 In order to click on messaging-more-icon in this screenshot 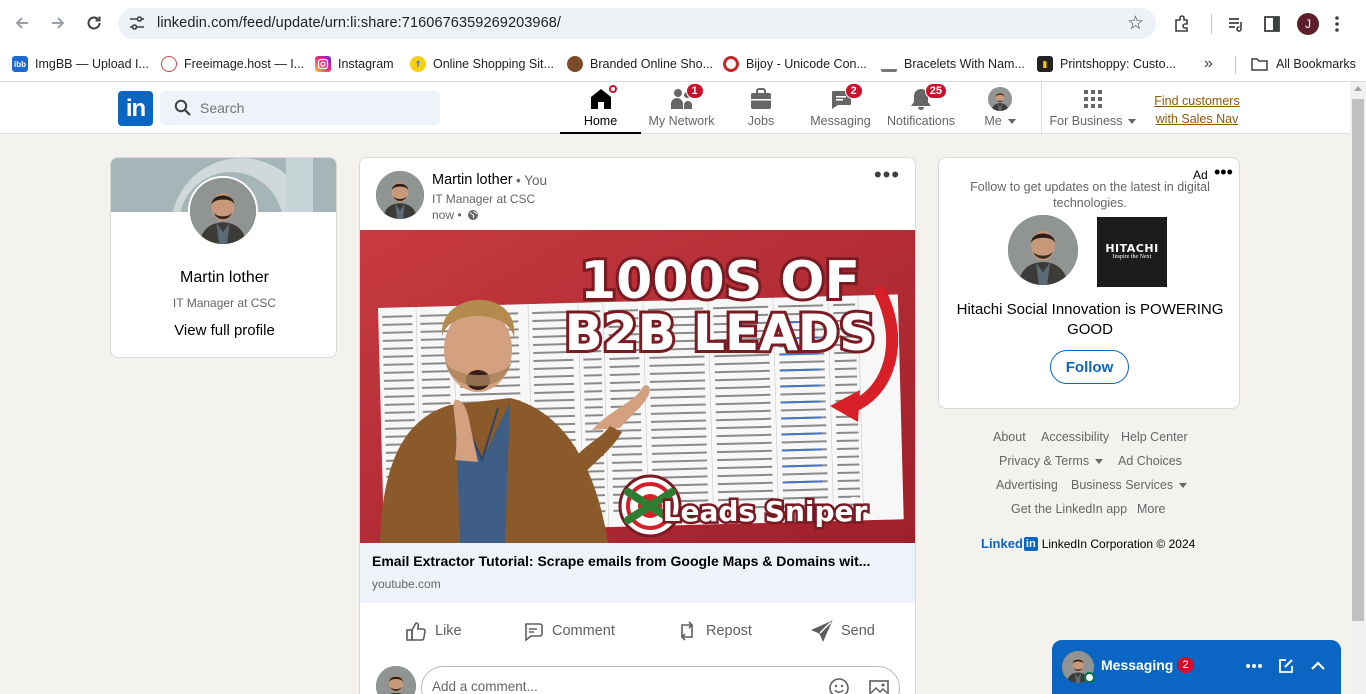, I will do `click(1254, 666)`.